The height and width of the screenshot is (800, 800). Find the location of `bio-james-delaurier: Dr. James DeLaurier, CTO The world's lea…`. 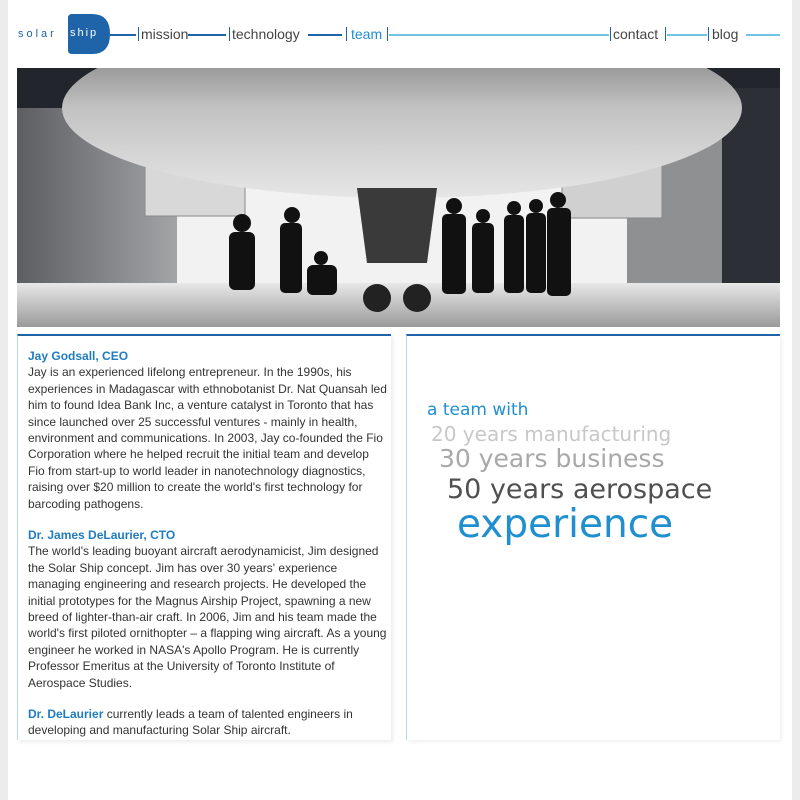

bio-james-delaurier: Dr. James DeLaurier, CTO The world's lea… is located at coordinates (208, 609).